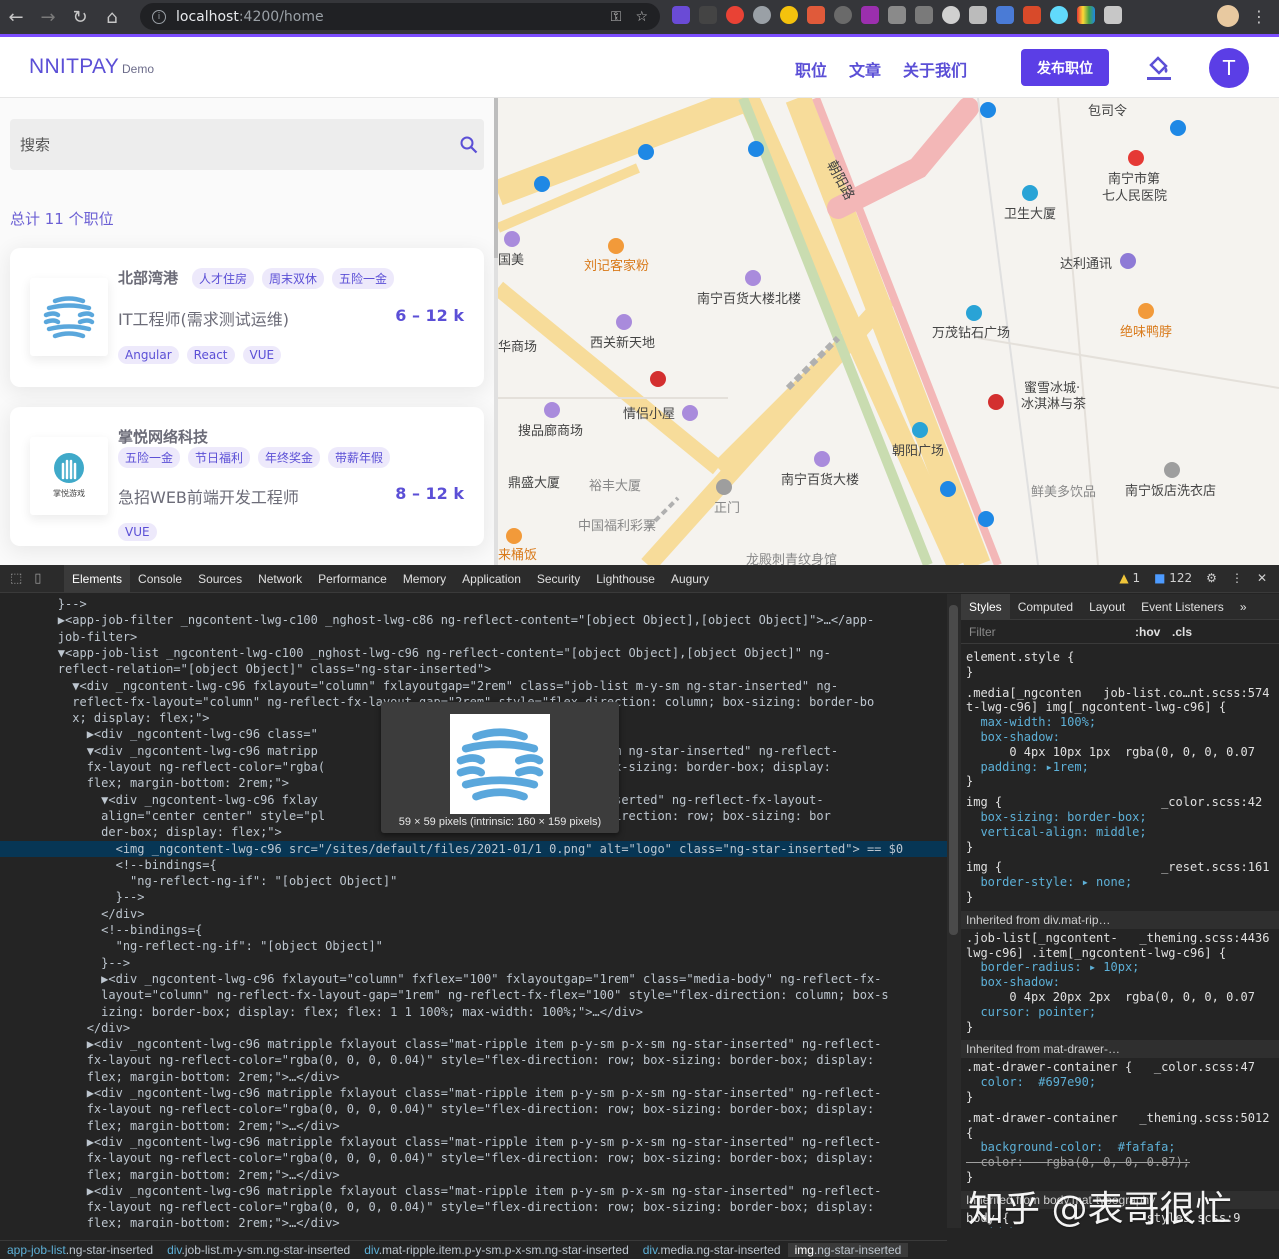  I want to click on paint-bucket-icon, so click(1159, 67).